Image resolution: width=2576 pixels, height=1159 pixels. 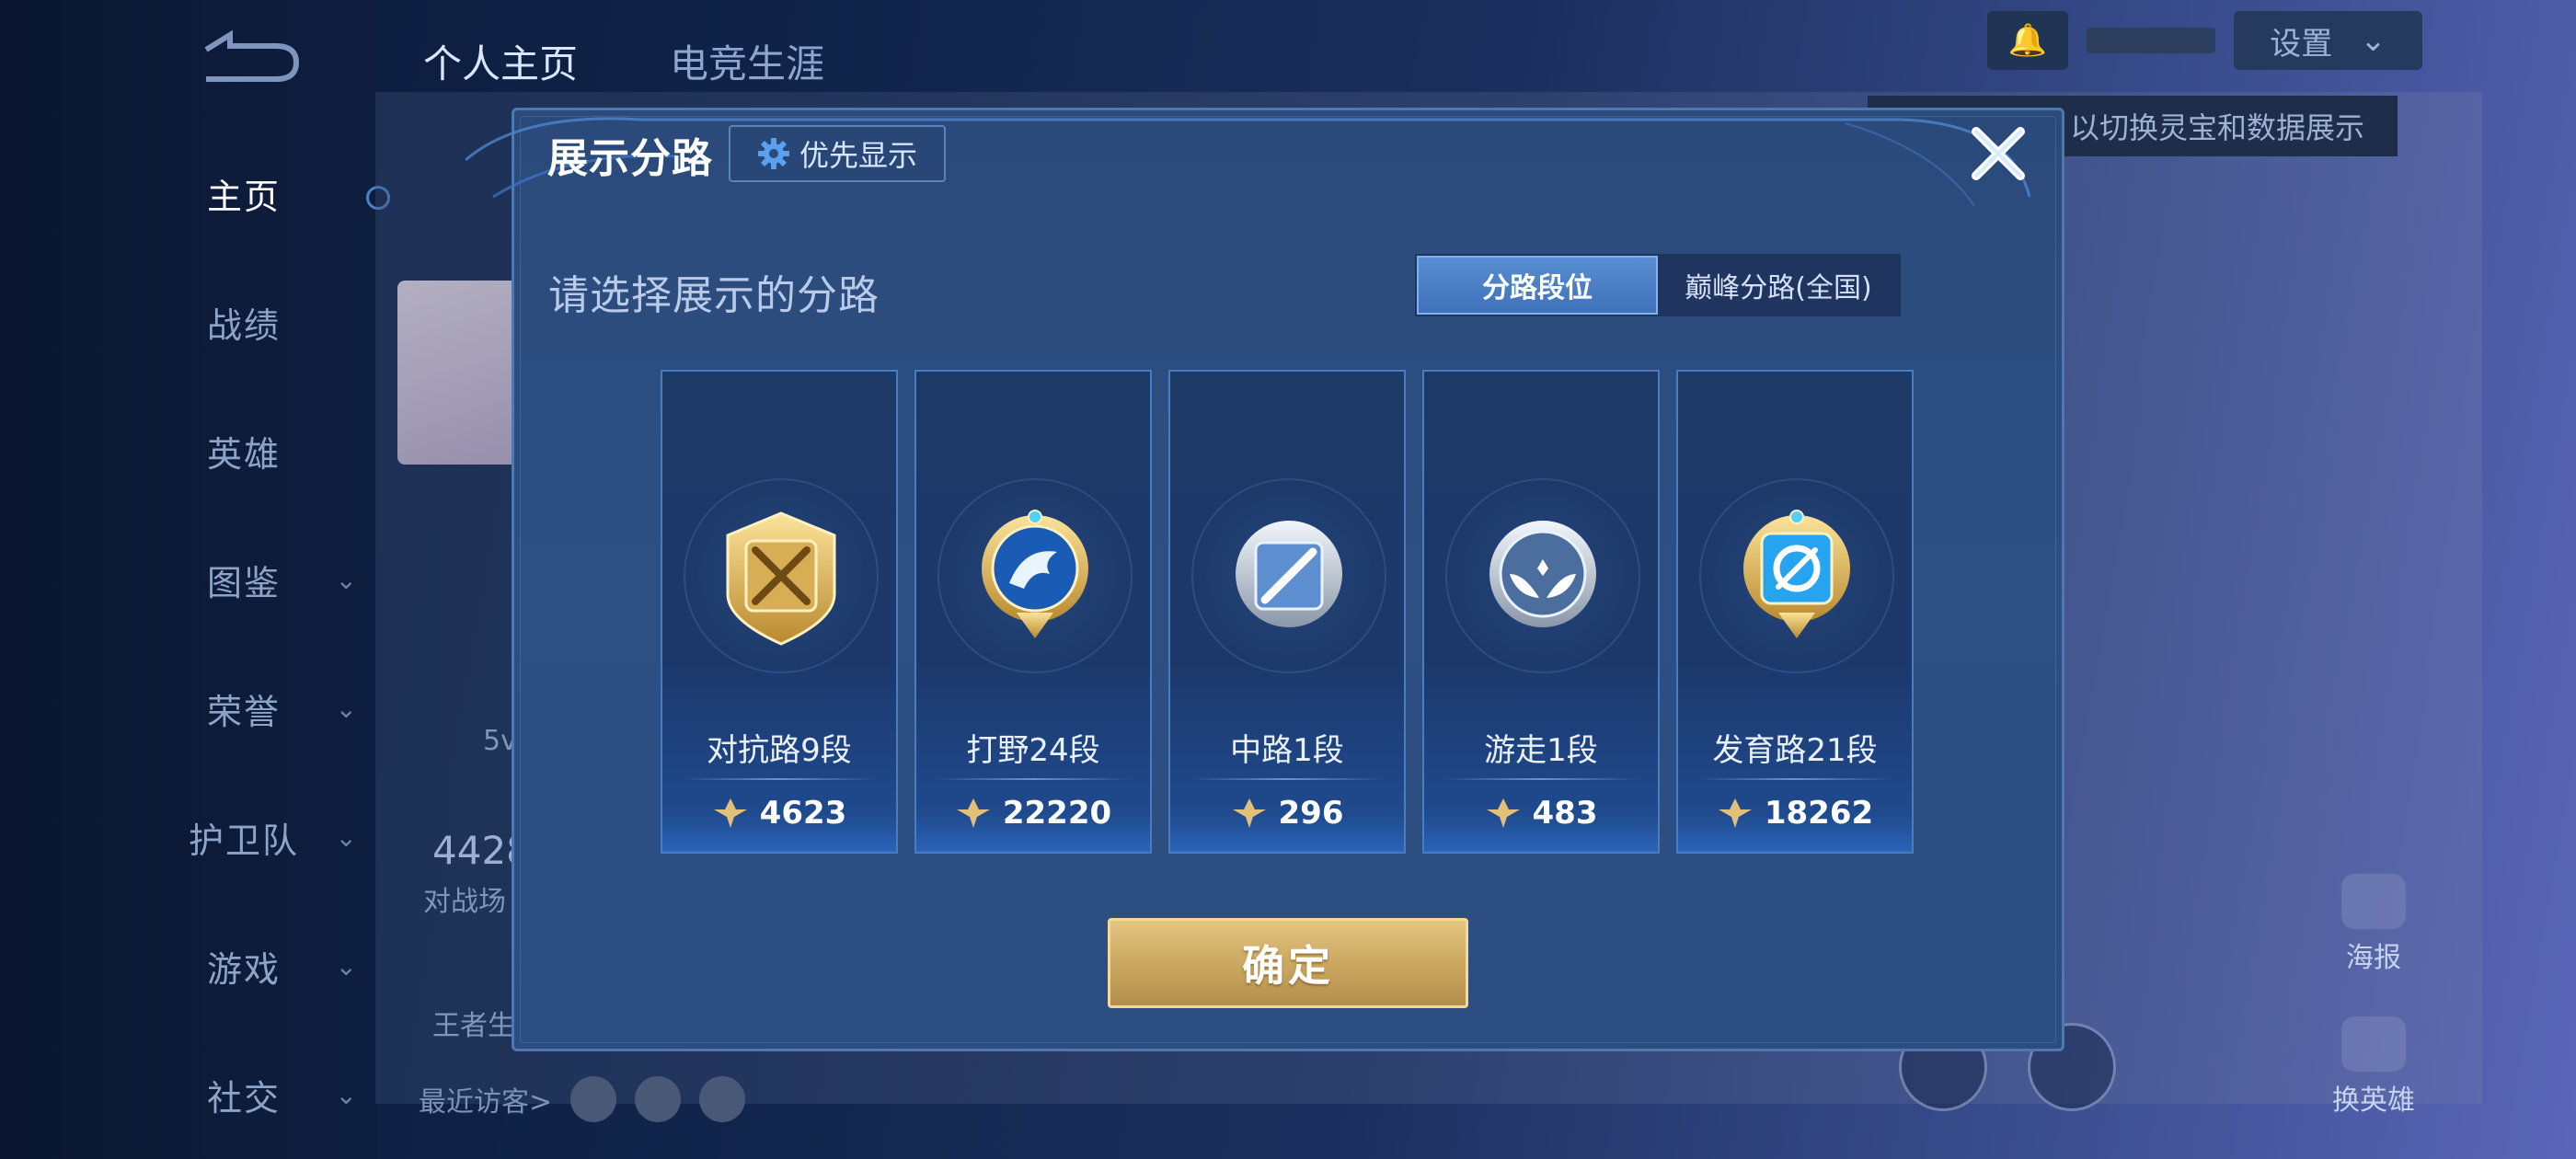 What do you see at coordinates (1541, 750) in the screenshot?
I see `lane-rank: 游走1段` at bounding box center [1541, 750].